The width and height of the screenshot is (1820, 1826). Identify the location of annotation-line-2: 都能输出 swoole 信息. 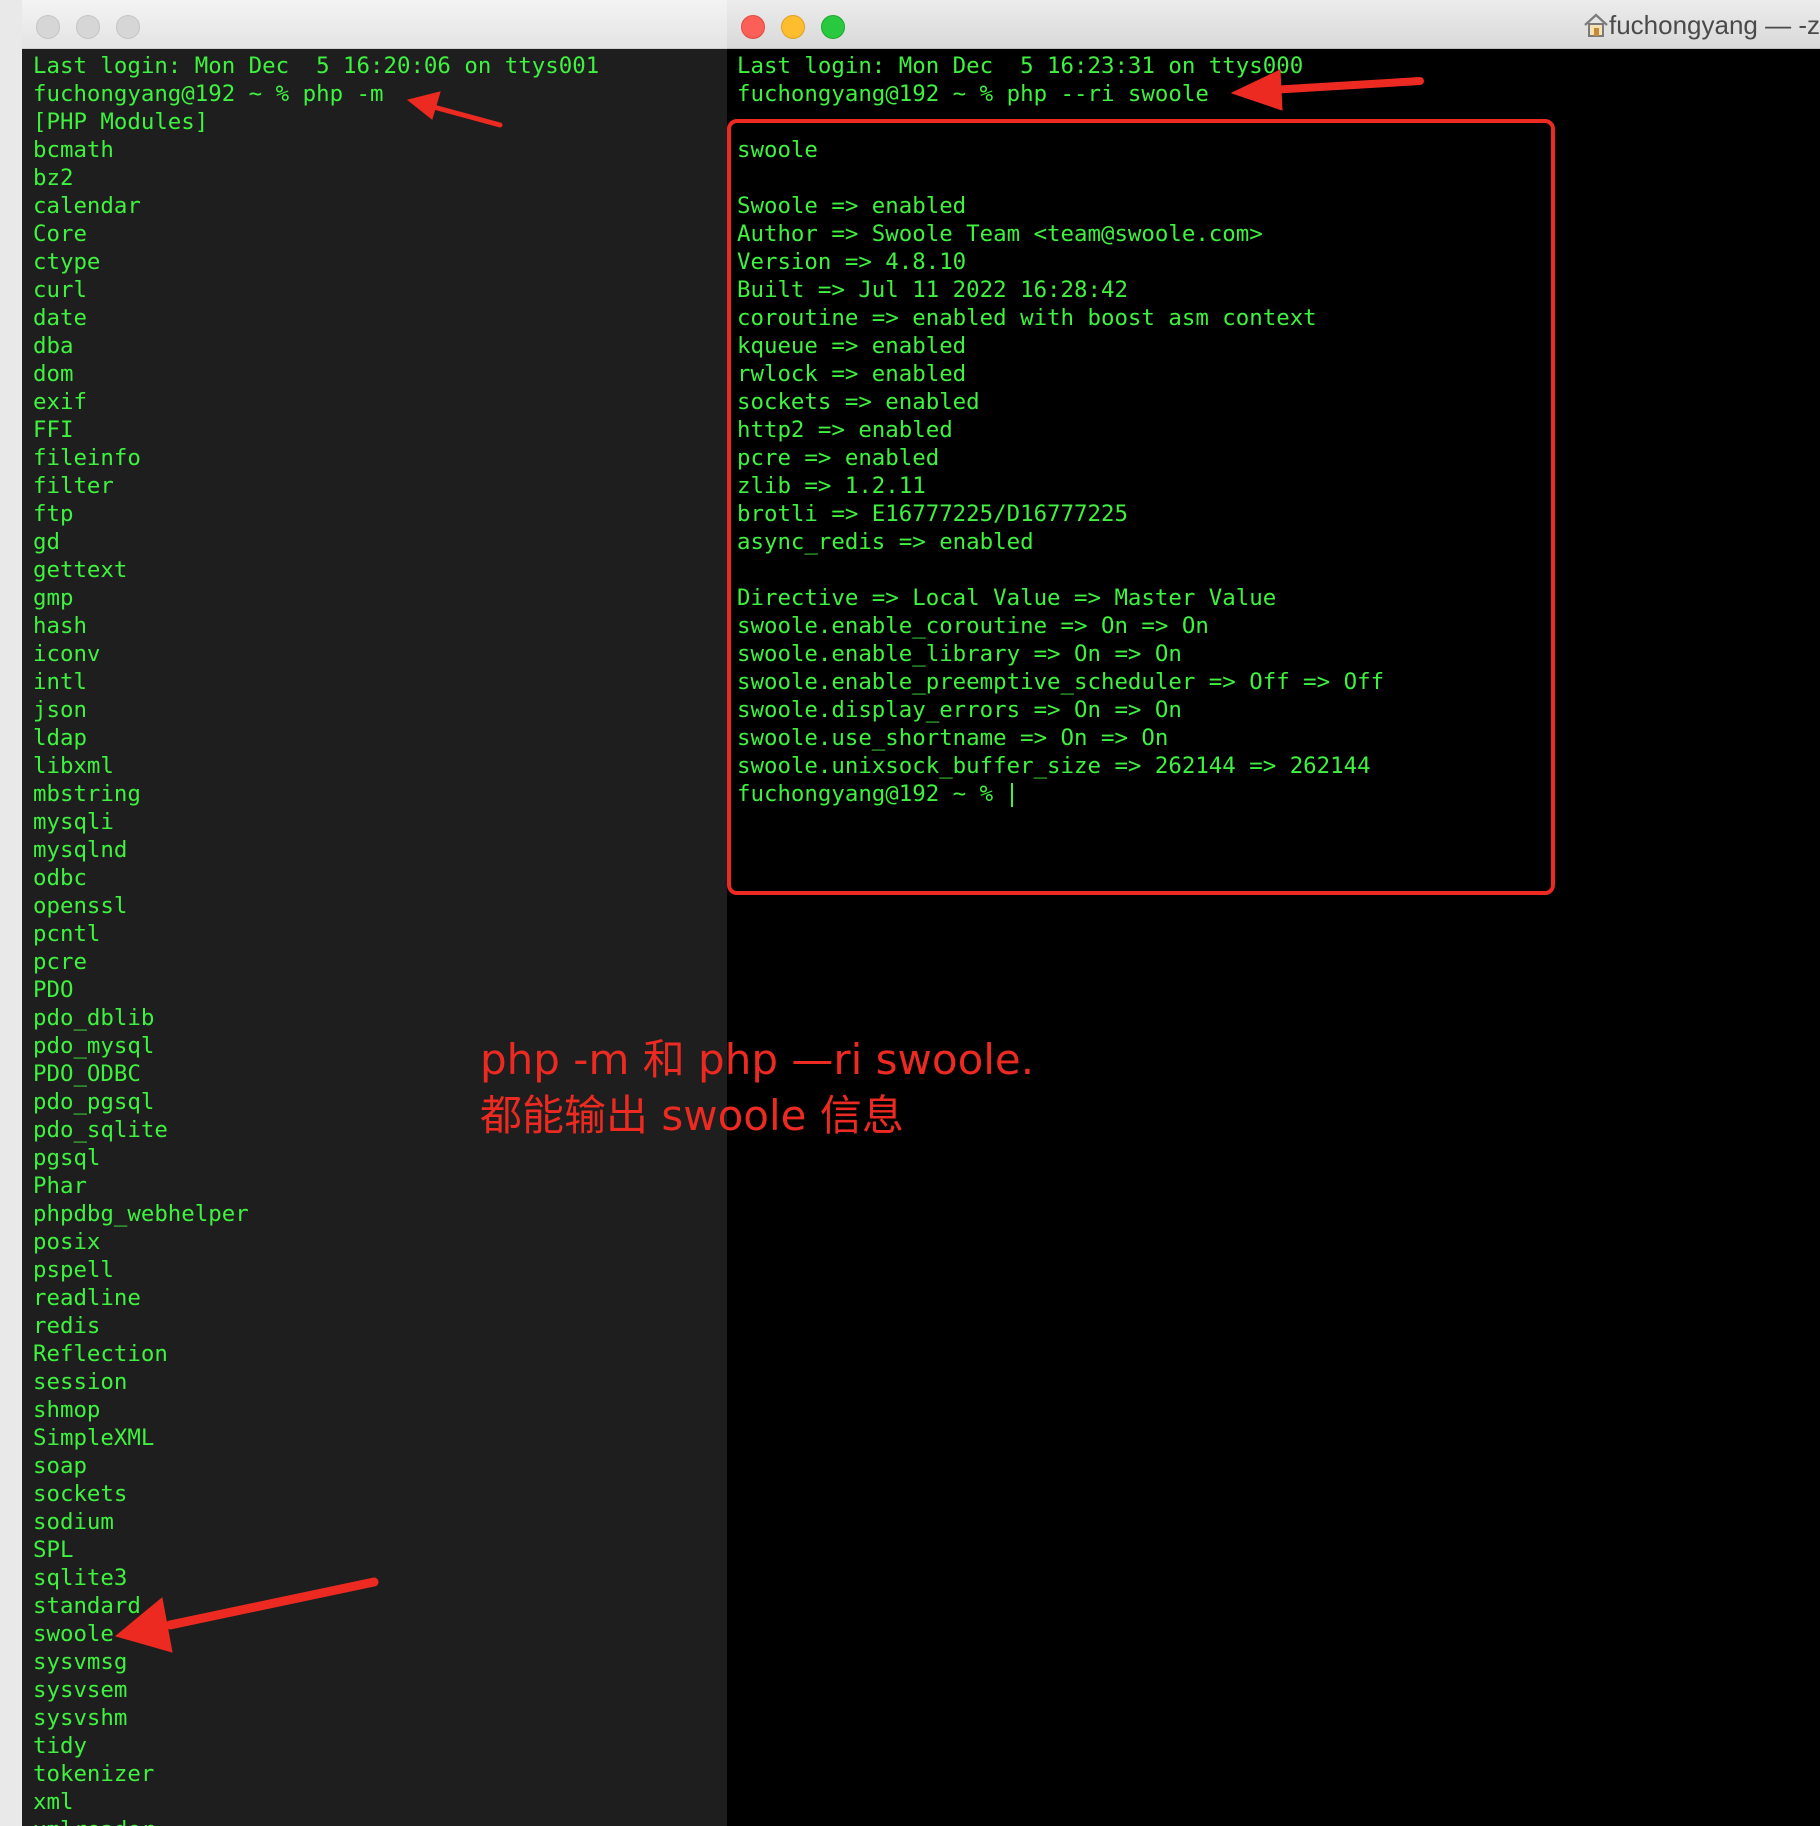
(692, 1115).